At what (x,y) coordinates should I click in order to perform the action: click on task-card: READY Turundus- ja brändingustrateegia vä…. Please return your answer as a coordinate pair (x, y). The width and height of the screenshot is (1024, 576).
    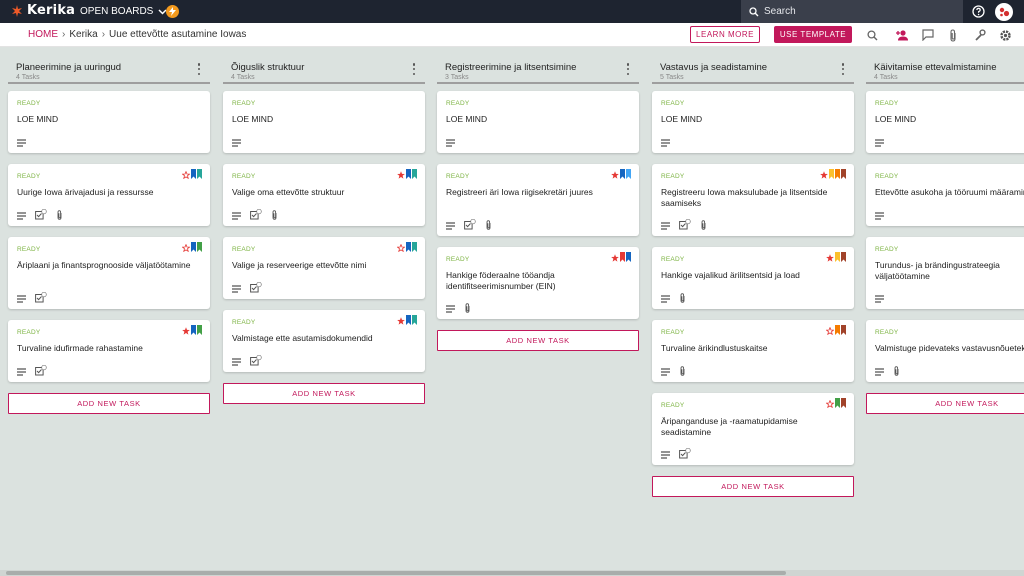
    Looking at the image, I should click on (945, 273).